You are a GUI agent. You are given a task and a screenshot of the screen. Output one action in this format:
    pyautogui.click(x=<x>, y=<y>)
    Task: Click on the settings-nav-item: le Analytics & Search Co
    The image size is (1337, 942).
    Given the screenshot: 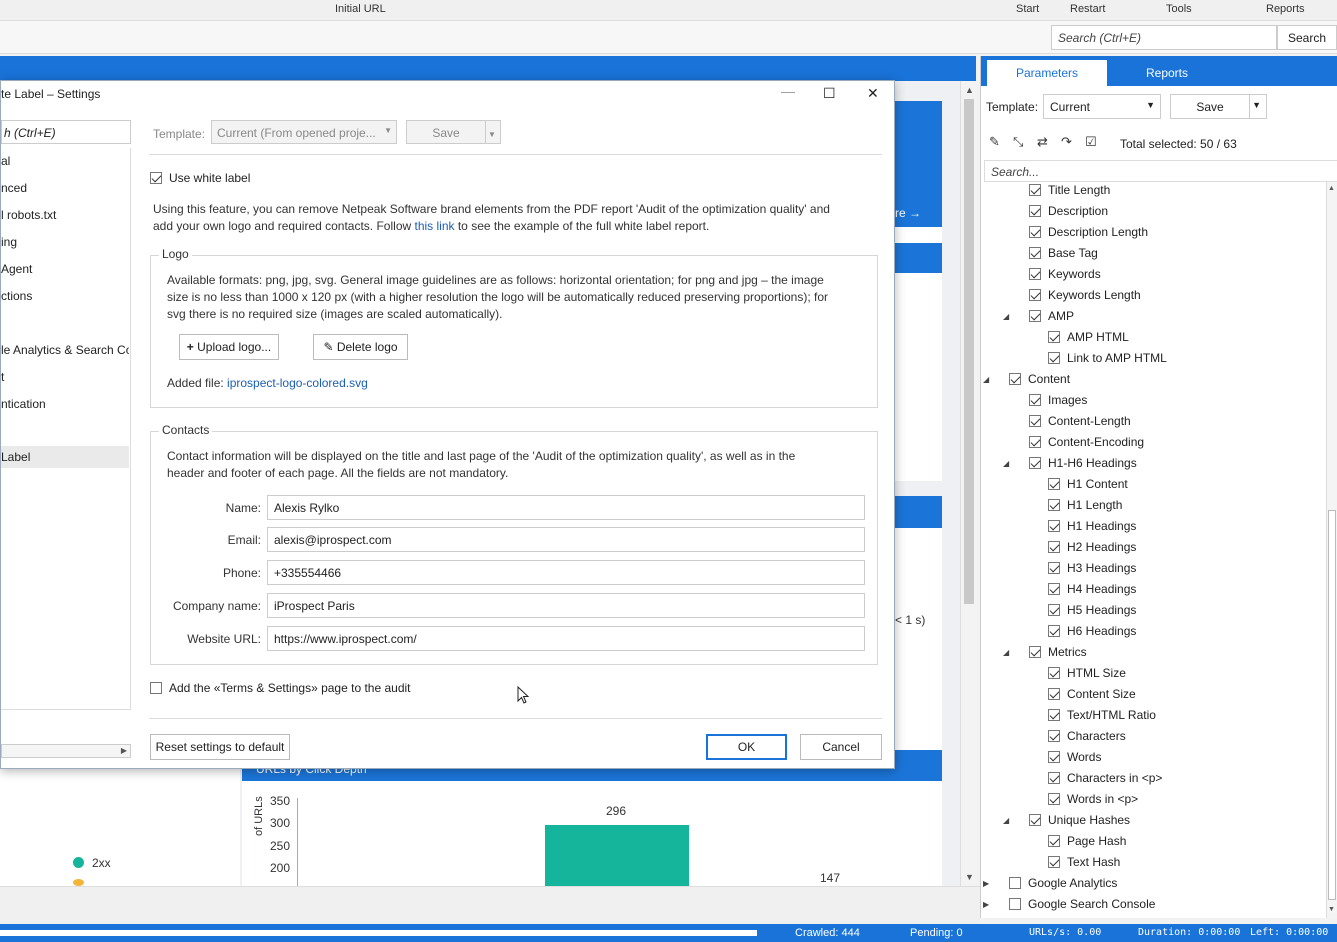 What is the action you would take?
    pyautogui.click(x=65, y=350)
    